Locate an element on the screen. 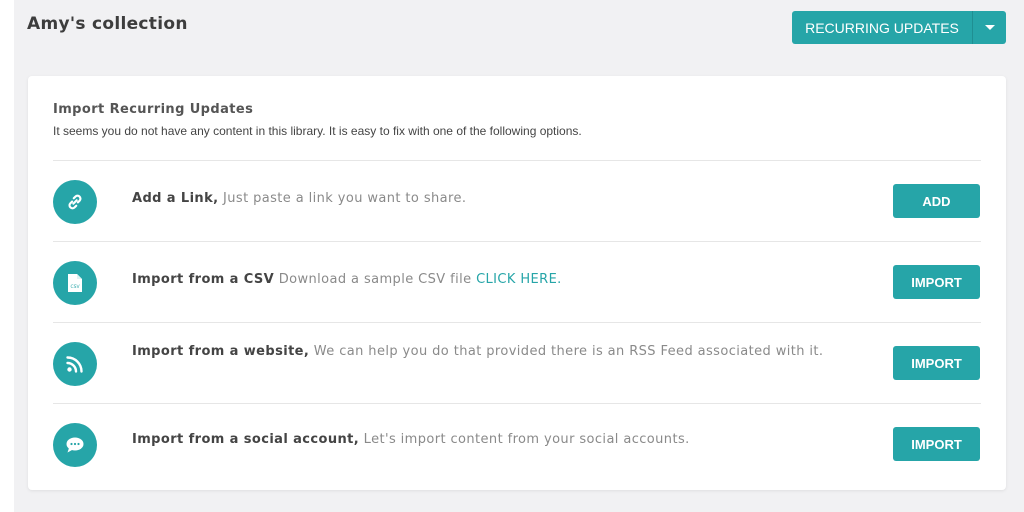 This screenshot has height=512, width=1024. option-description: Just paste a link you want to share. is located at coordinates (345, 198).